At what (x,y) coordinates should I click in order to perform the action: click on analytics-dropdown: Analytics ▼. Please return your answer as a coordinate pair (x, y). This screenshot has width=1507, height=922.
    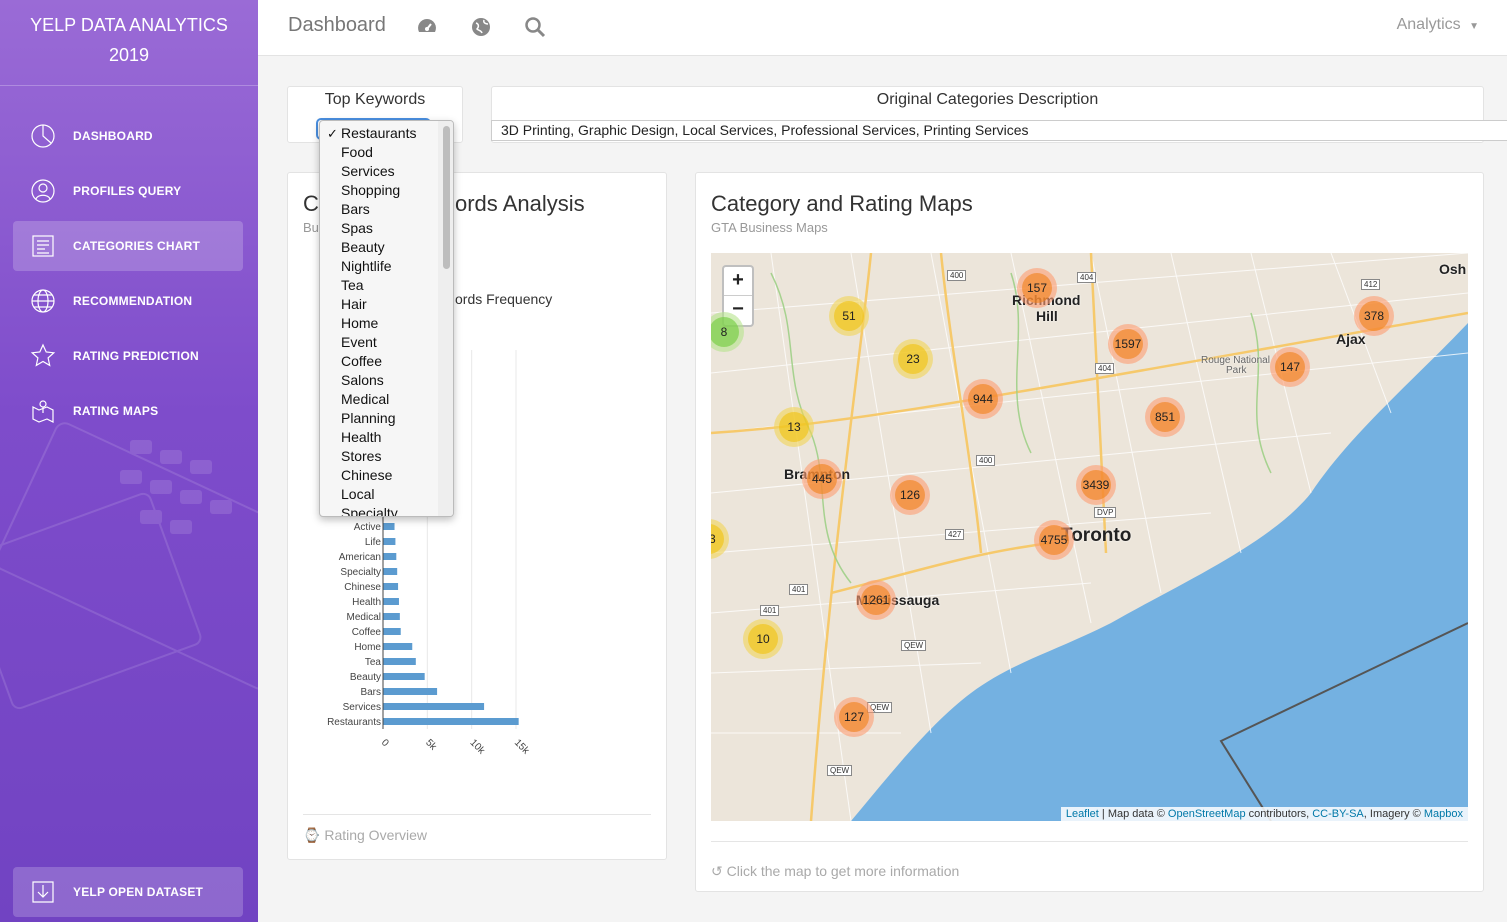
    Looking at the image, I should click on (1438, 25).